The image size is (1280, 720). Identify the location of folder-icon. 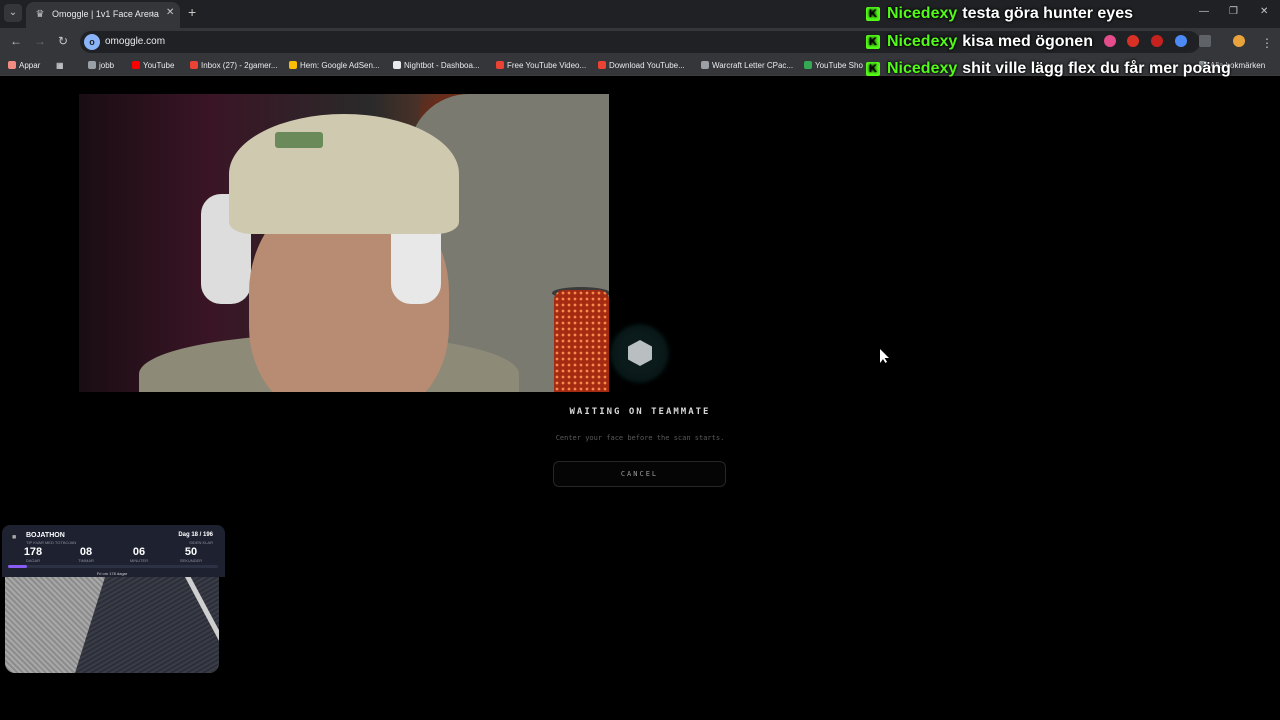
(92, 65).